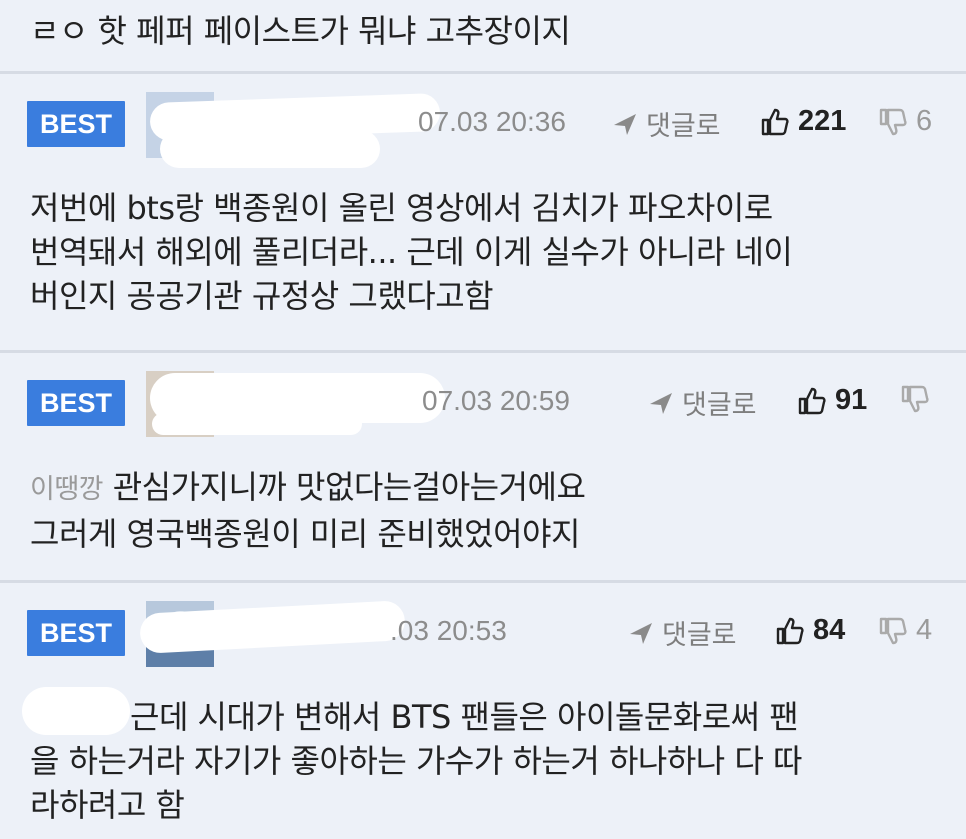 Image resolution: width=966 pixels, height=839 pixels. I want to click on comment-line: 버인지 공공기관 규정상 그랬다고함, so click(262, 296).